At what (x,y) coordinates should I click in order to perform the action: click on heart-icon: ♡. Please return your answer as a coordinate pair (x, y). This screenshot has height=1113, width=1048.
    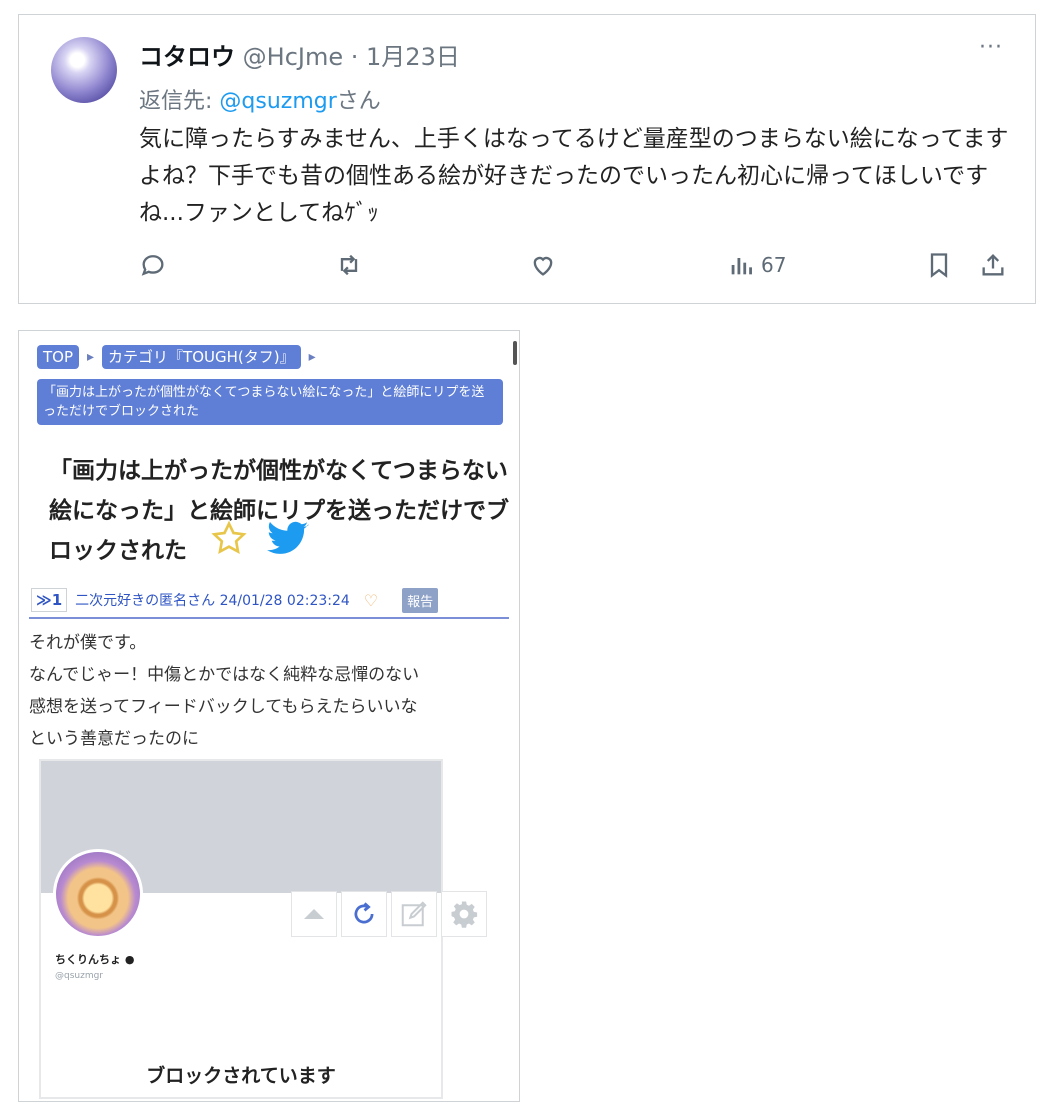
    Looking at the image, I should click on (371, 600).